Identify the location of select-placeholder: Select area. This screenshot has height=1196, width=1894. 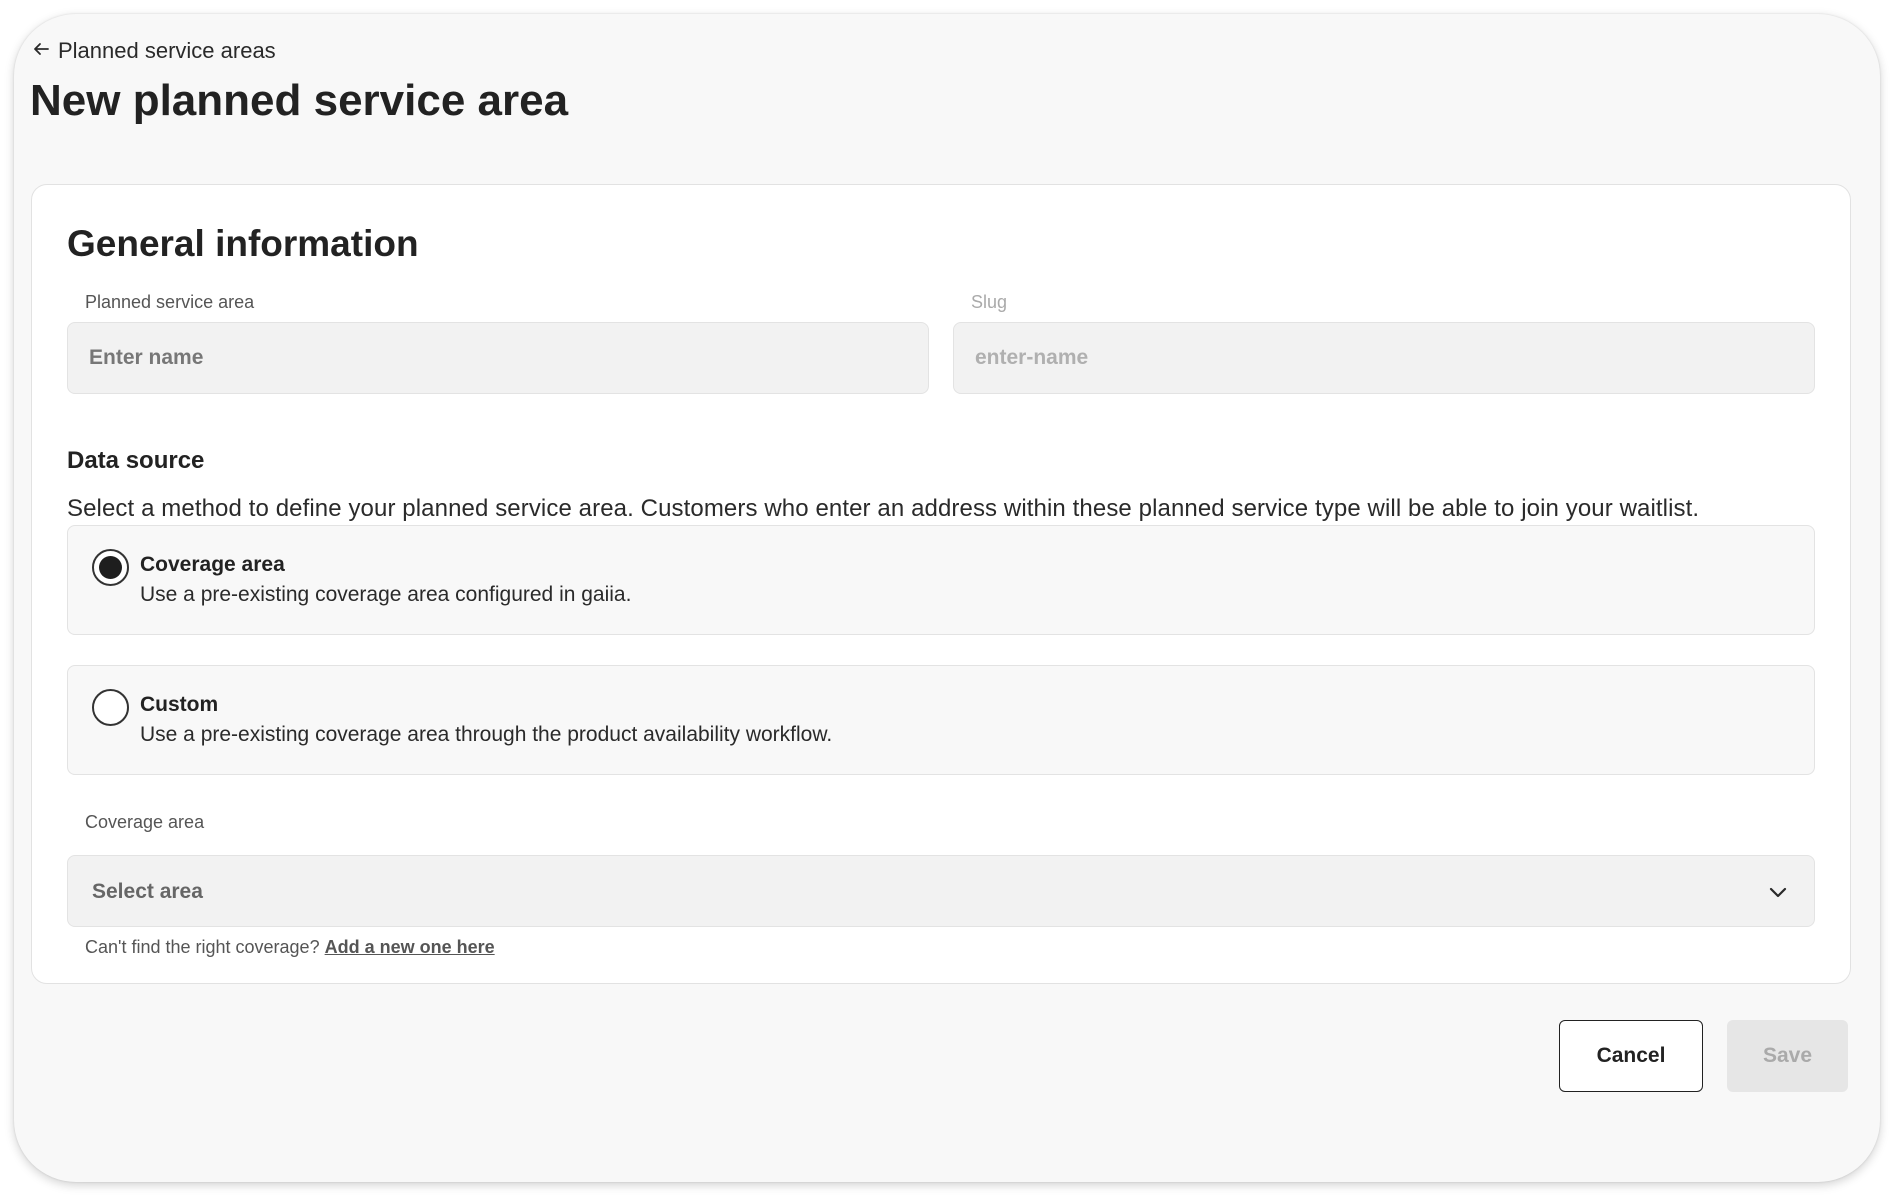
(147, 891).